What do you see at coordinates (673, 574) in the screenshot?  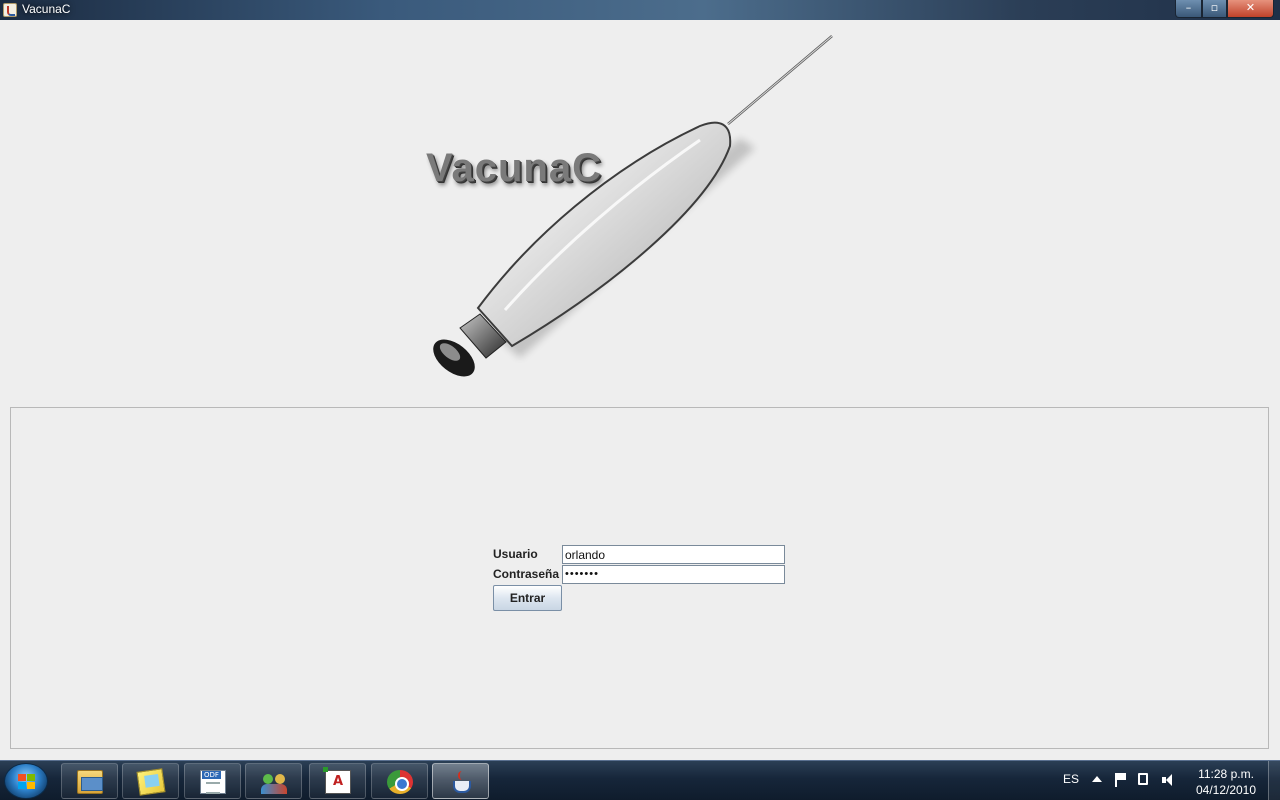 I see `password-input: •••••••` at bounding box center [673, 574].